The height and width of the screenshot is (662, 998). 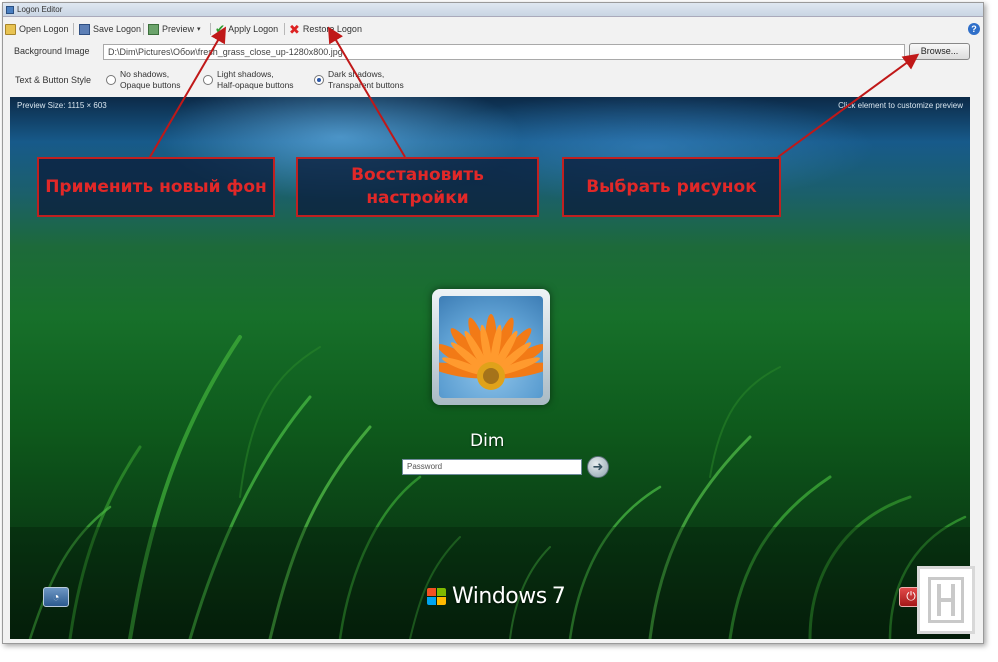 I want to click on save-logon-button: Save Logon, so click(x=110, y=29).